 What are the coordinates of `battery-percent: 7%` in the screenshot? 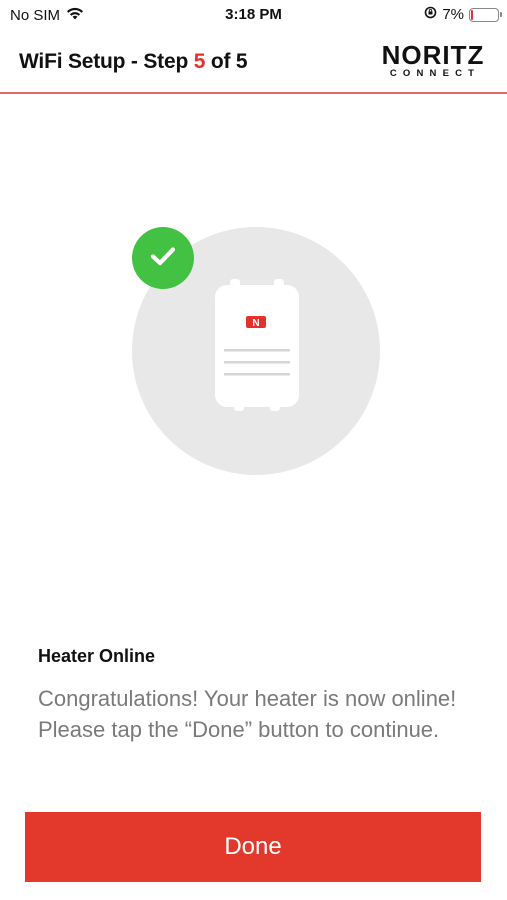 It's located at (453, 14).